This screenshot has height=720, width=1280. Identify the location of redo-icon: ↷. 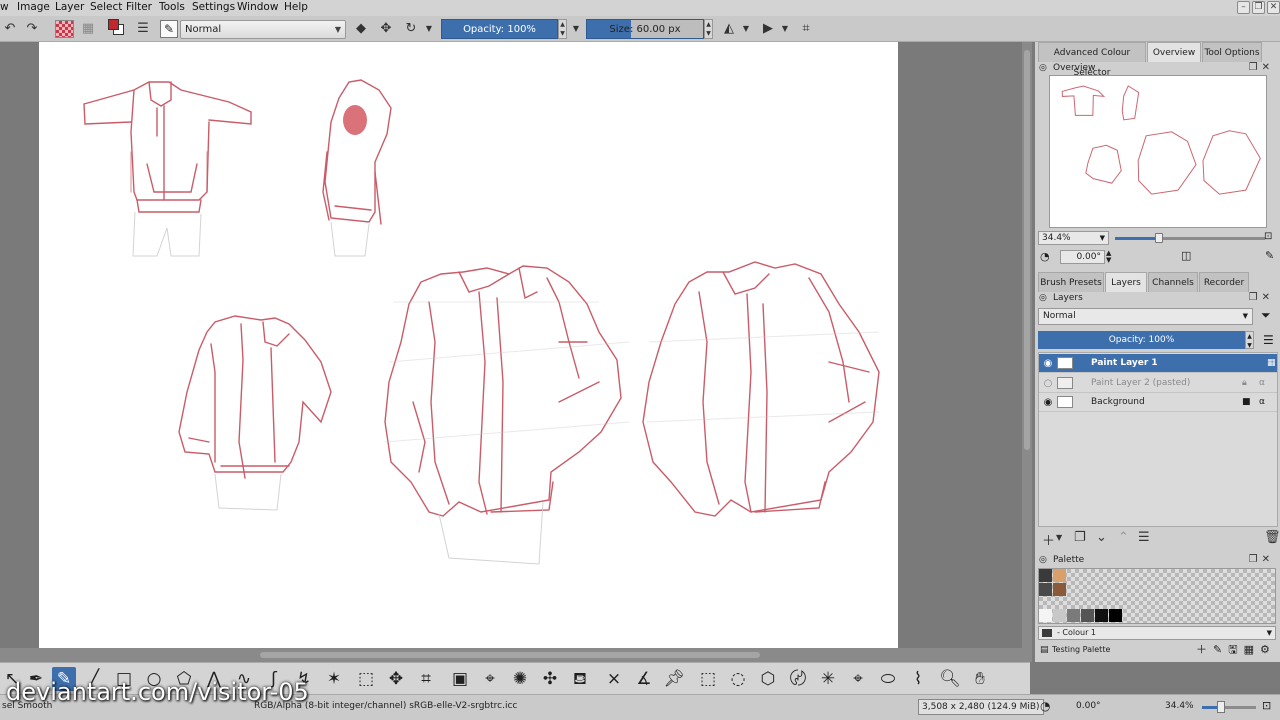
(32, 29).